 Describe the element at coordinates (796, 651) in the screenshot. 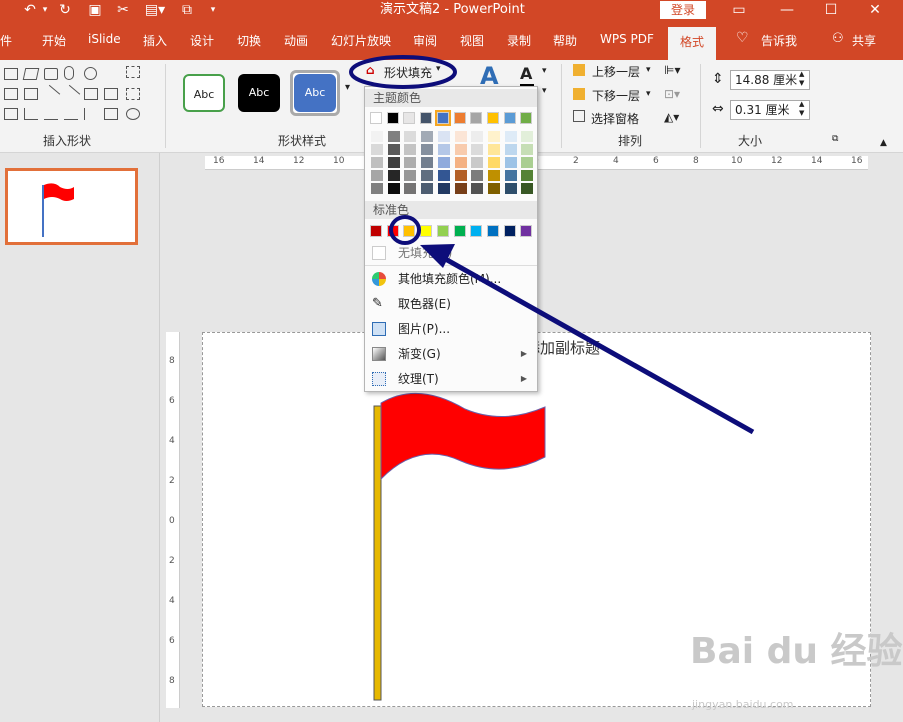

I see `watermark-logo: Bai du 经验` at that location.